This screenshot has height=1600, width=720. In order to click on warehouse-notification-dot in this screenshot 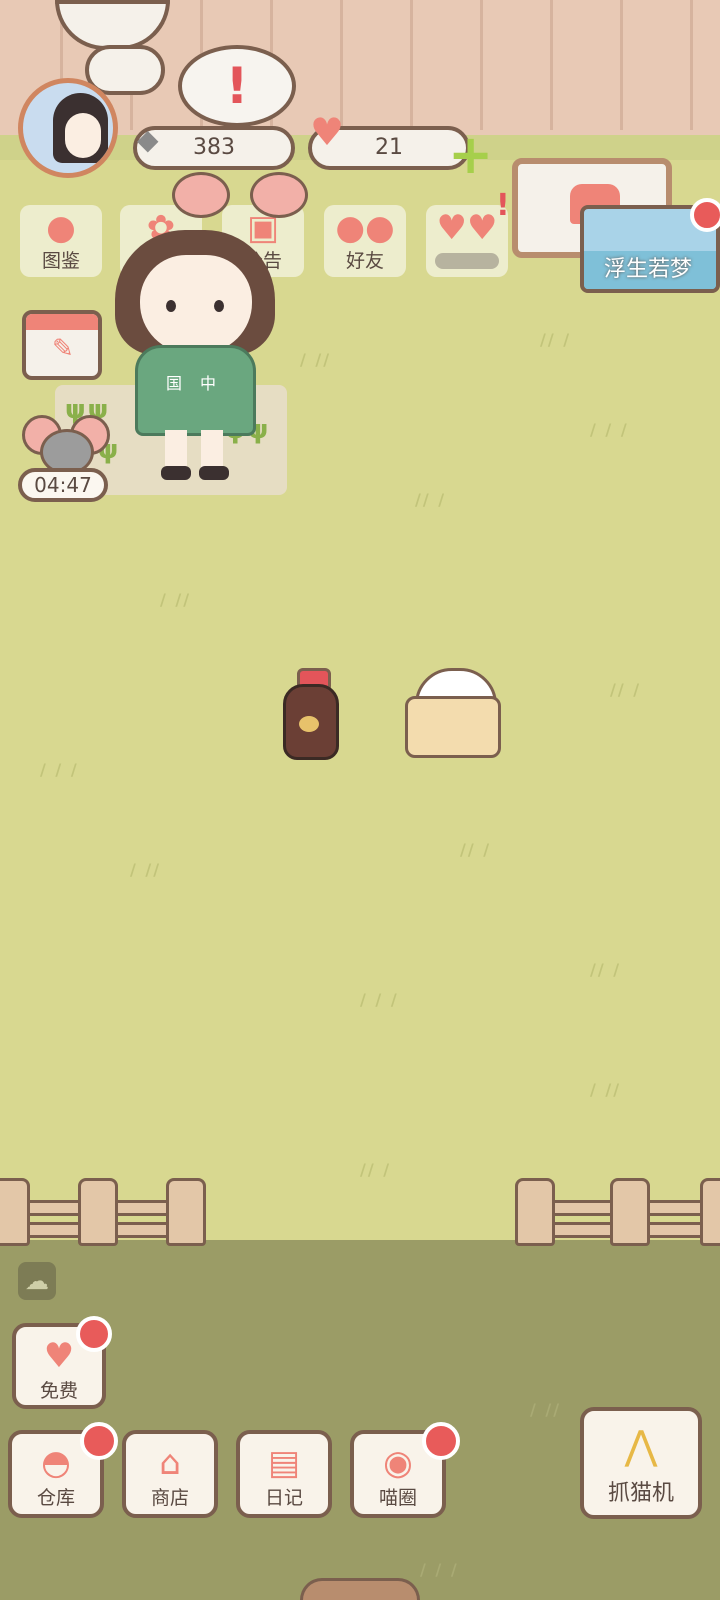, I will do `click(99, 1441)`.